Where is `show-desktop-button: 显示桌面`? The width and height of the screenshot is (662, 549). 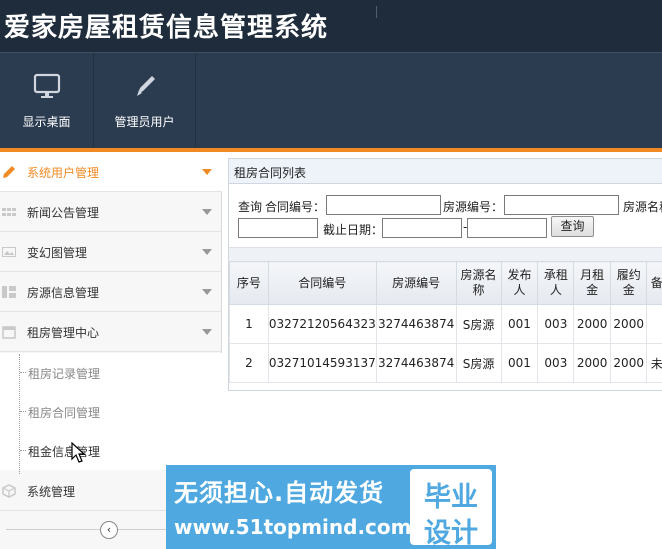
show-desktop-button: 显示桌面 is located at coordinates (47, 101).